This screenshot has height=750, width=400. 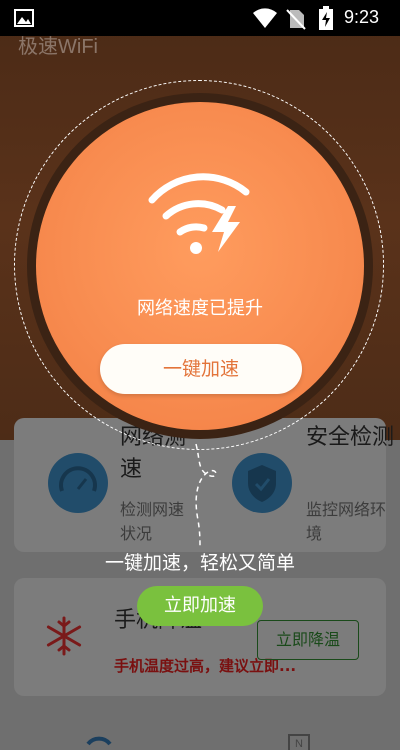 I want to click on guide-curve-line, so click(x=206, y=496).